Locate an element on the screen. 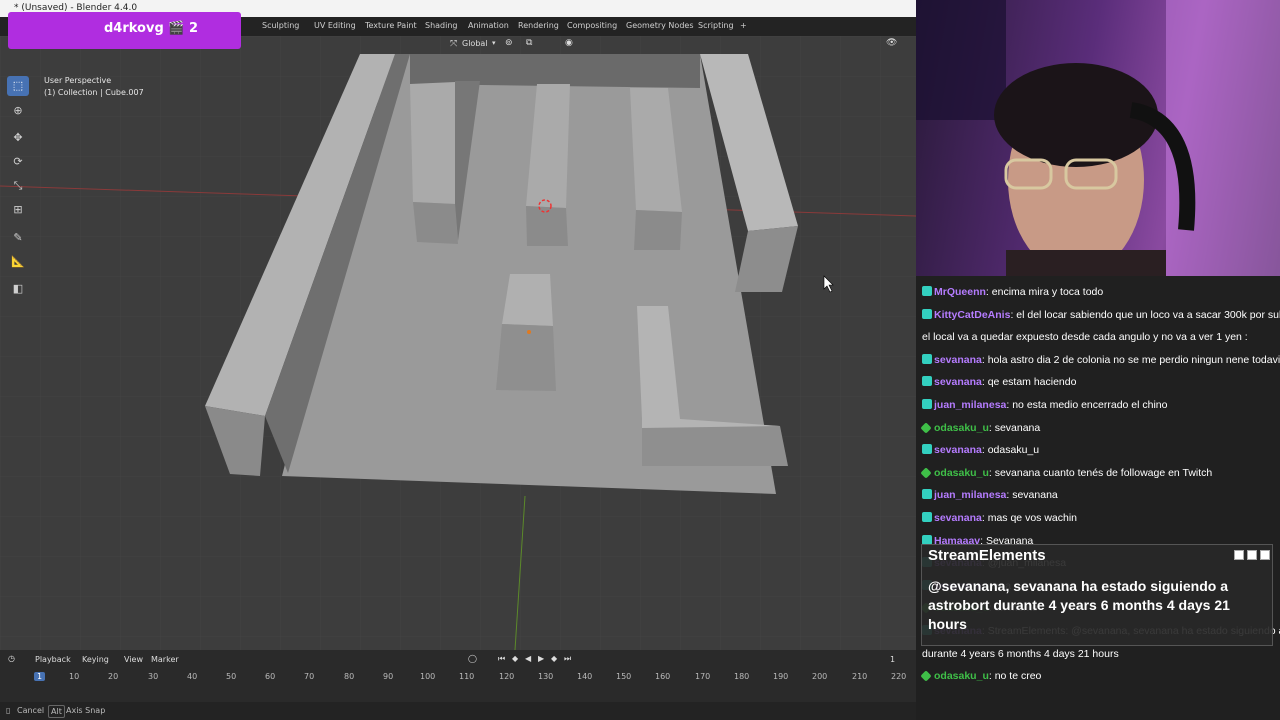 This screenshot has height=720, width=1280. pivot-icon: ⊚ is located at coordinates (509, 43).